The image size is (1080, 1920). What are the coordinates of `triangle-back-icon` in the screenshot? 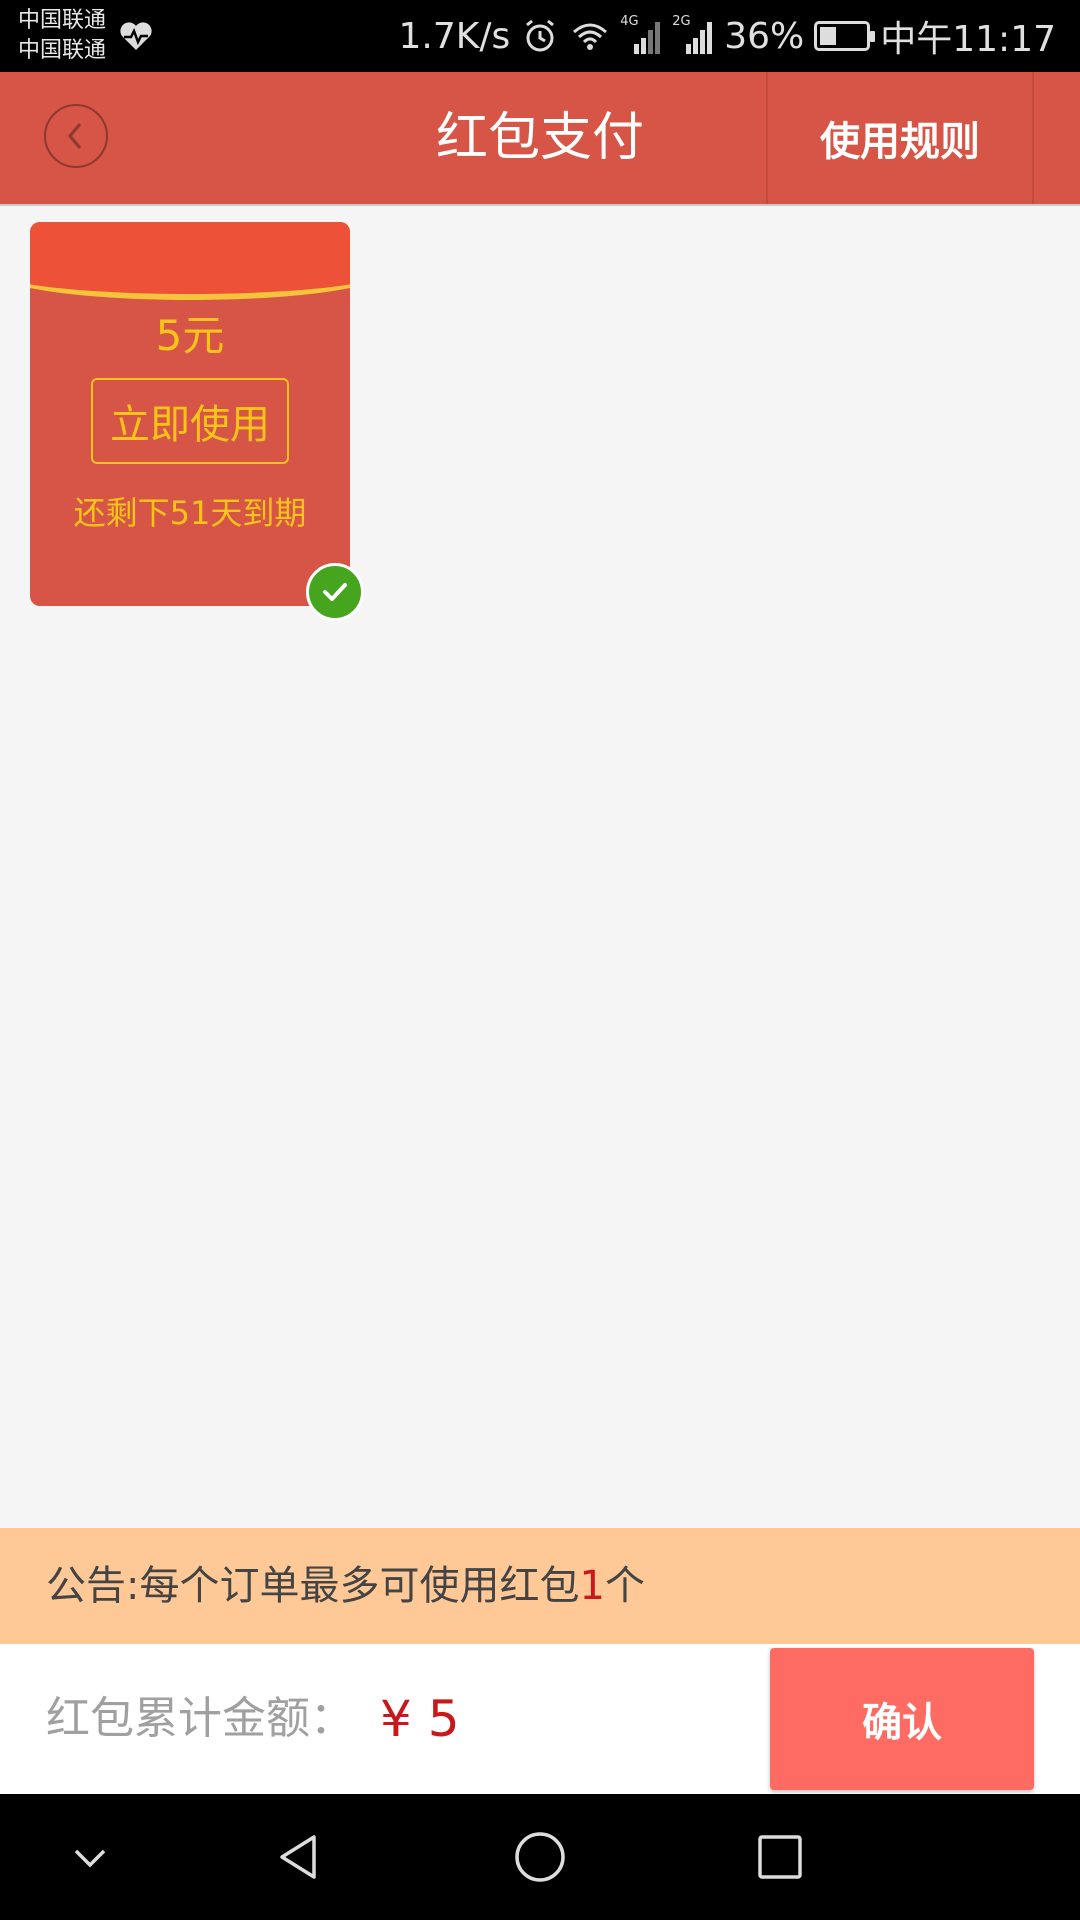 It's located at (298, 1857).